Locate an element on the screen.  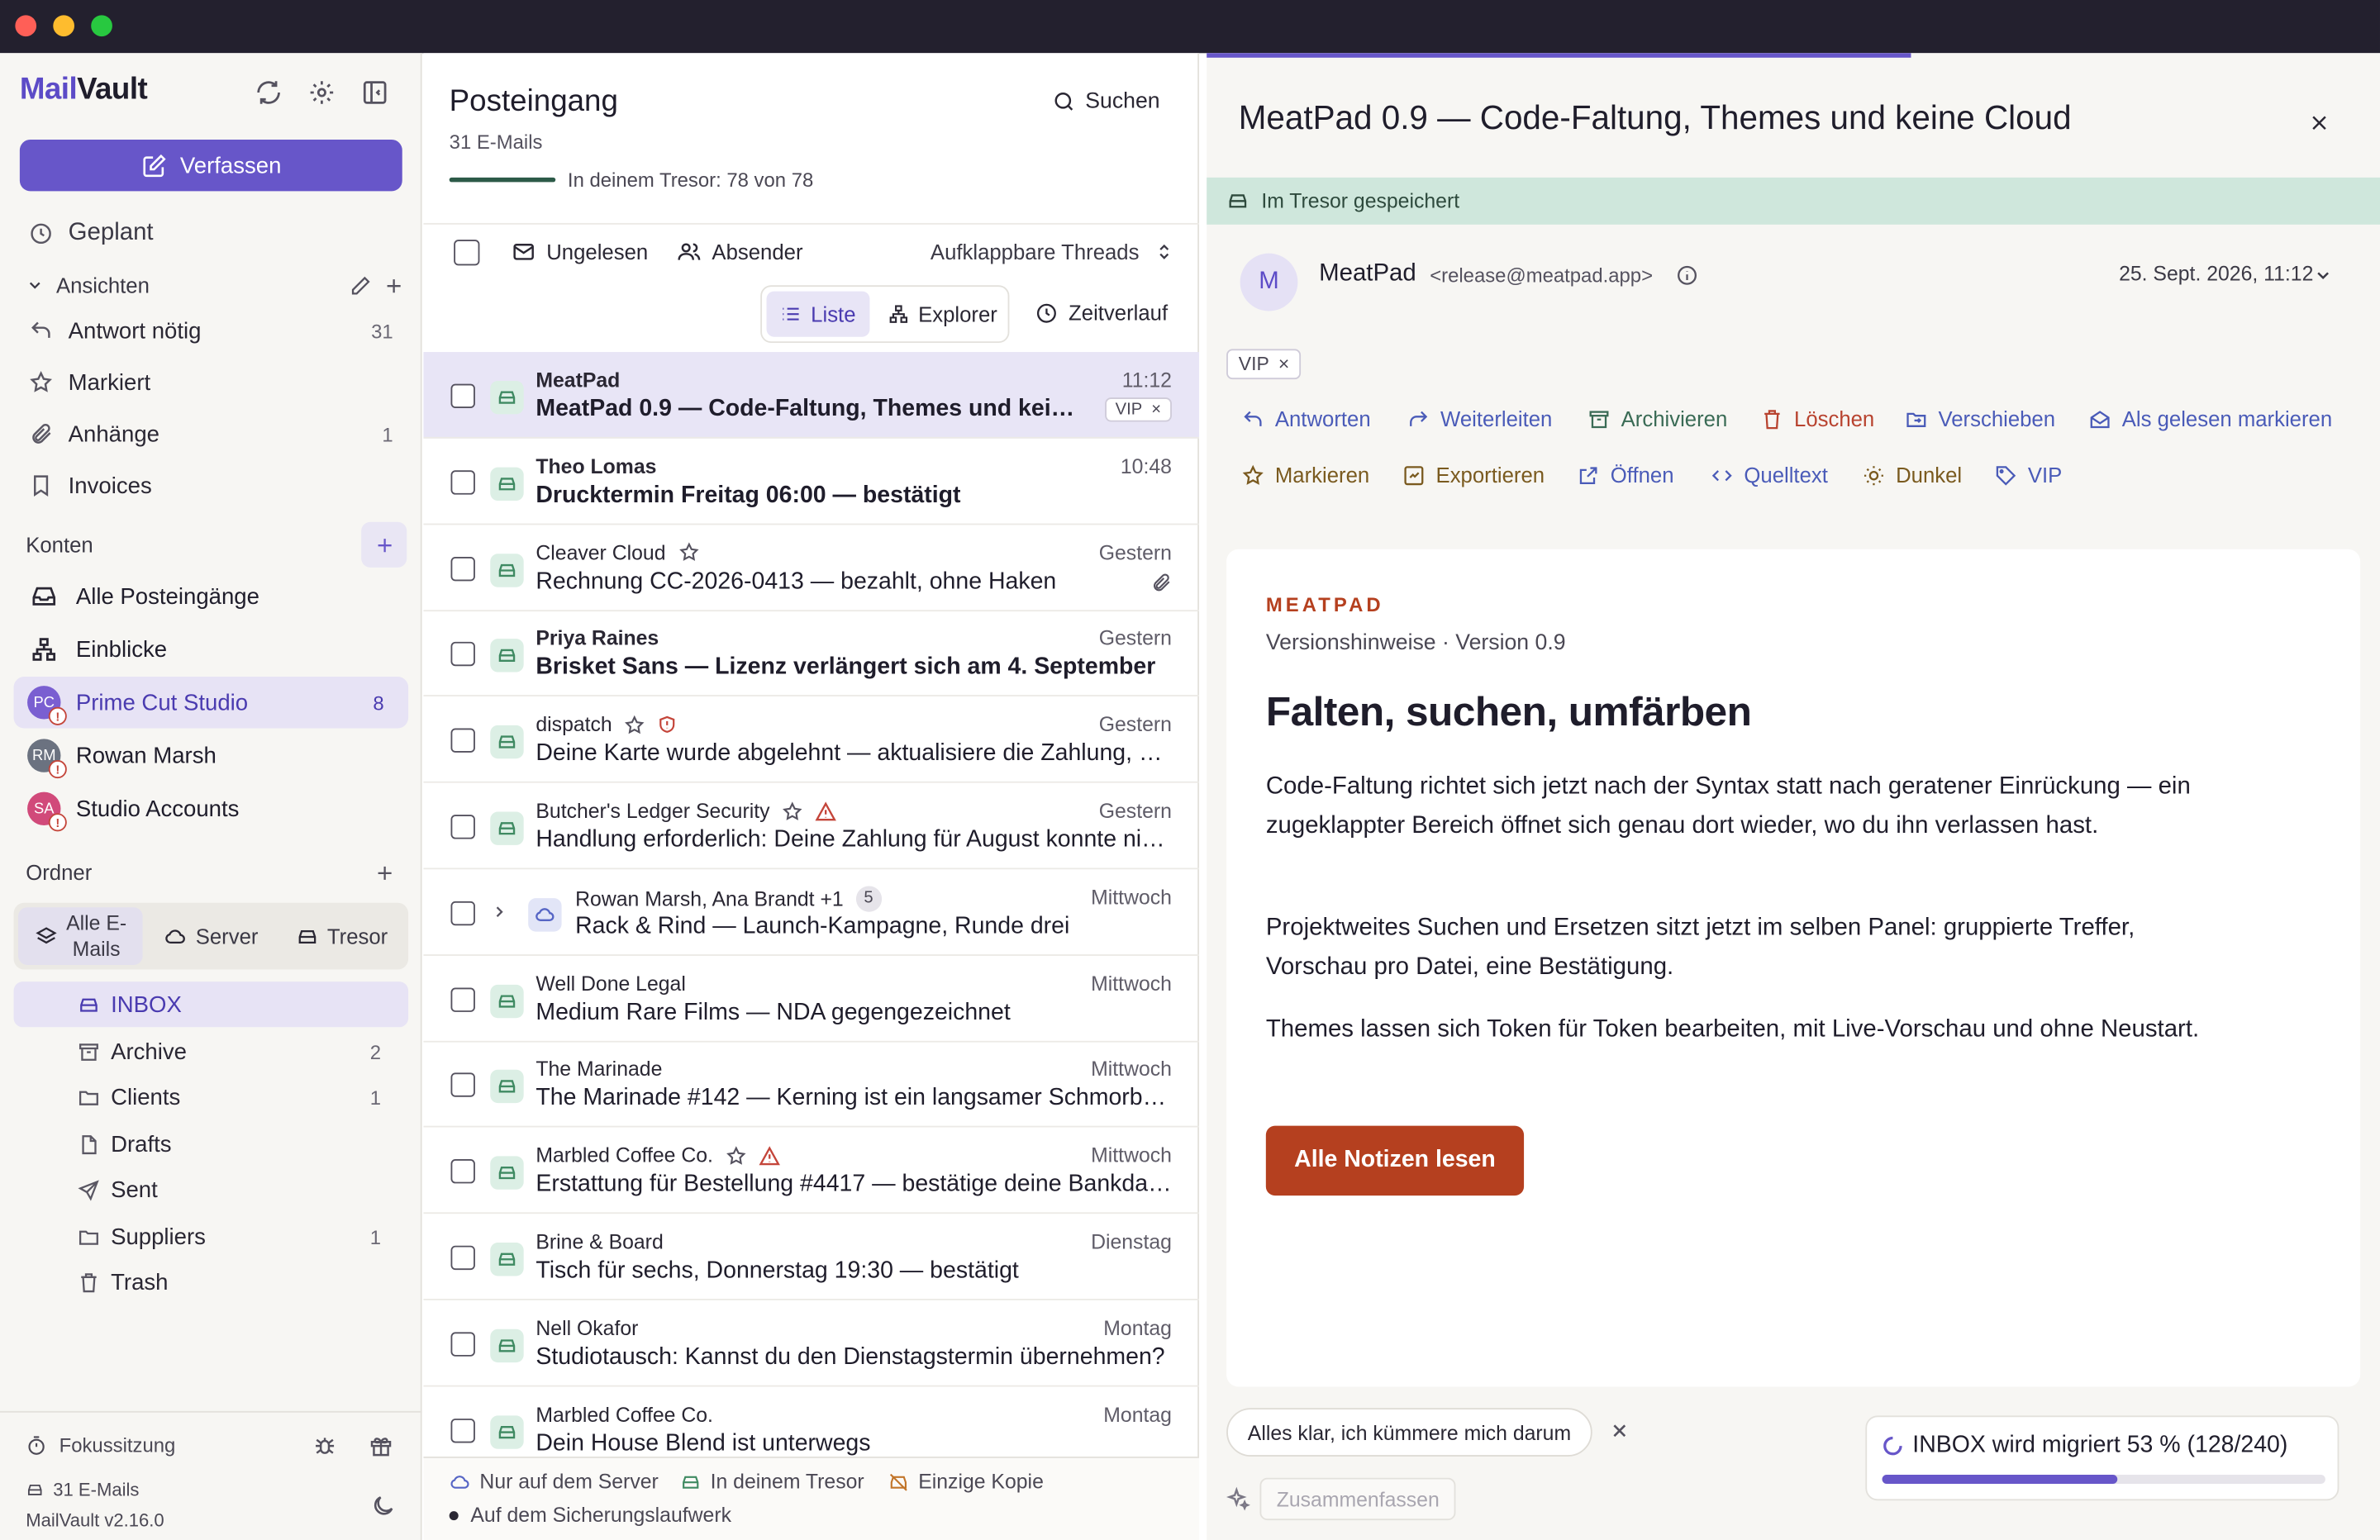
folder-archive: Archive 2 is located at coordinates (211, 1051).